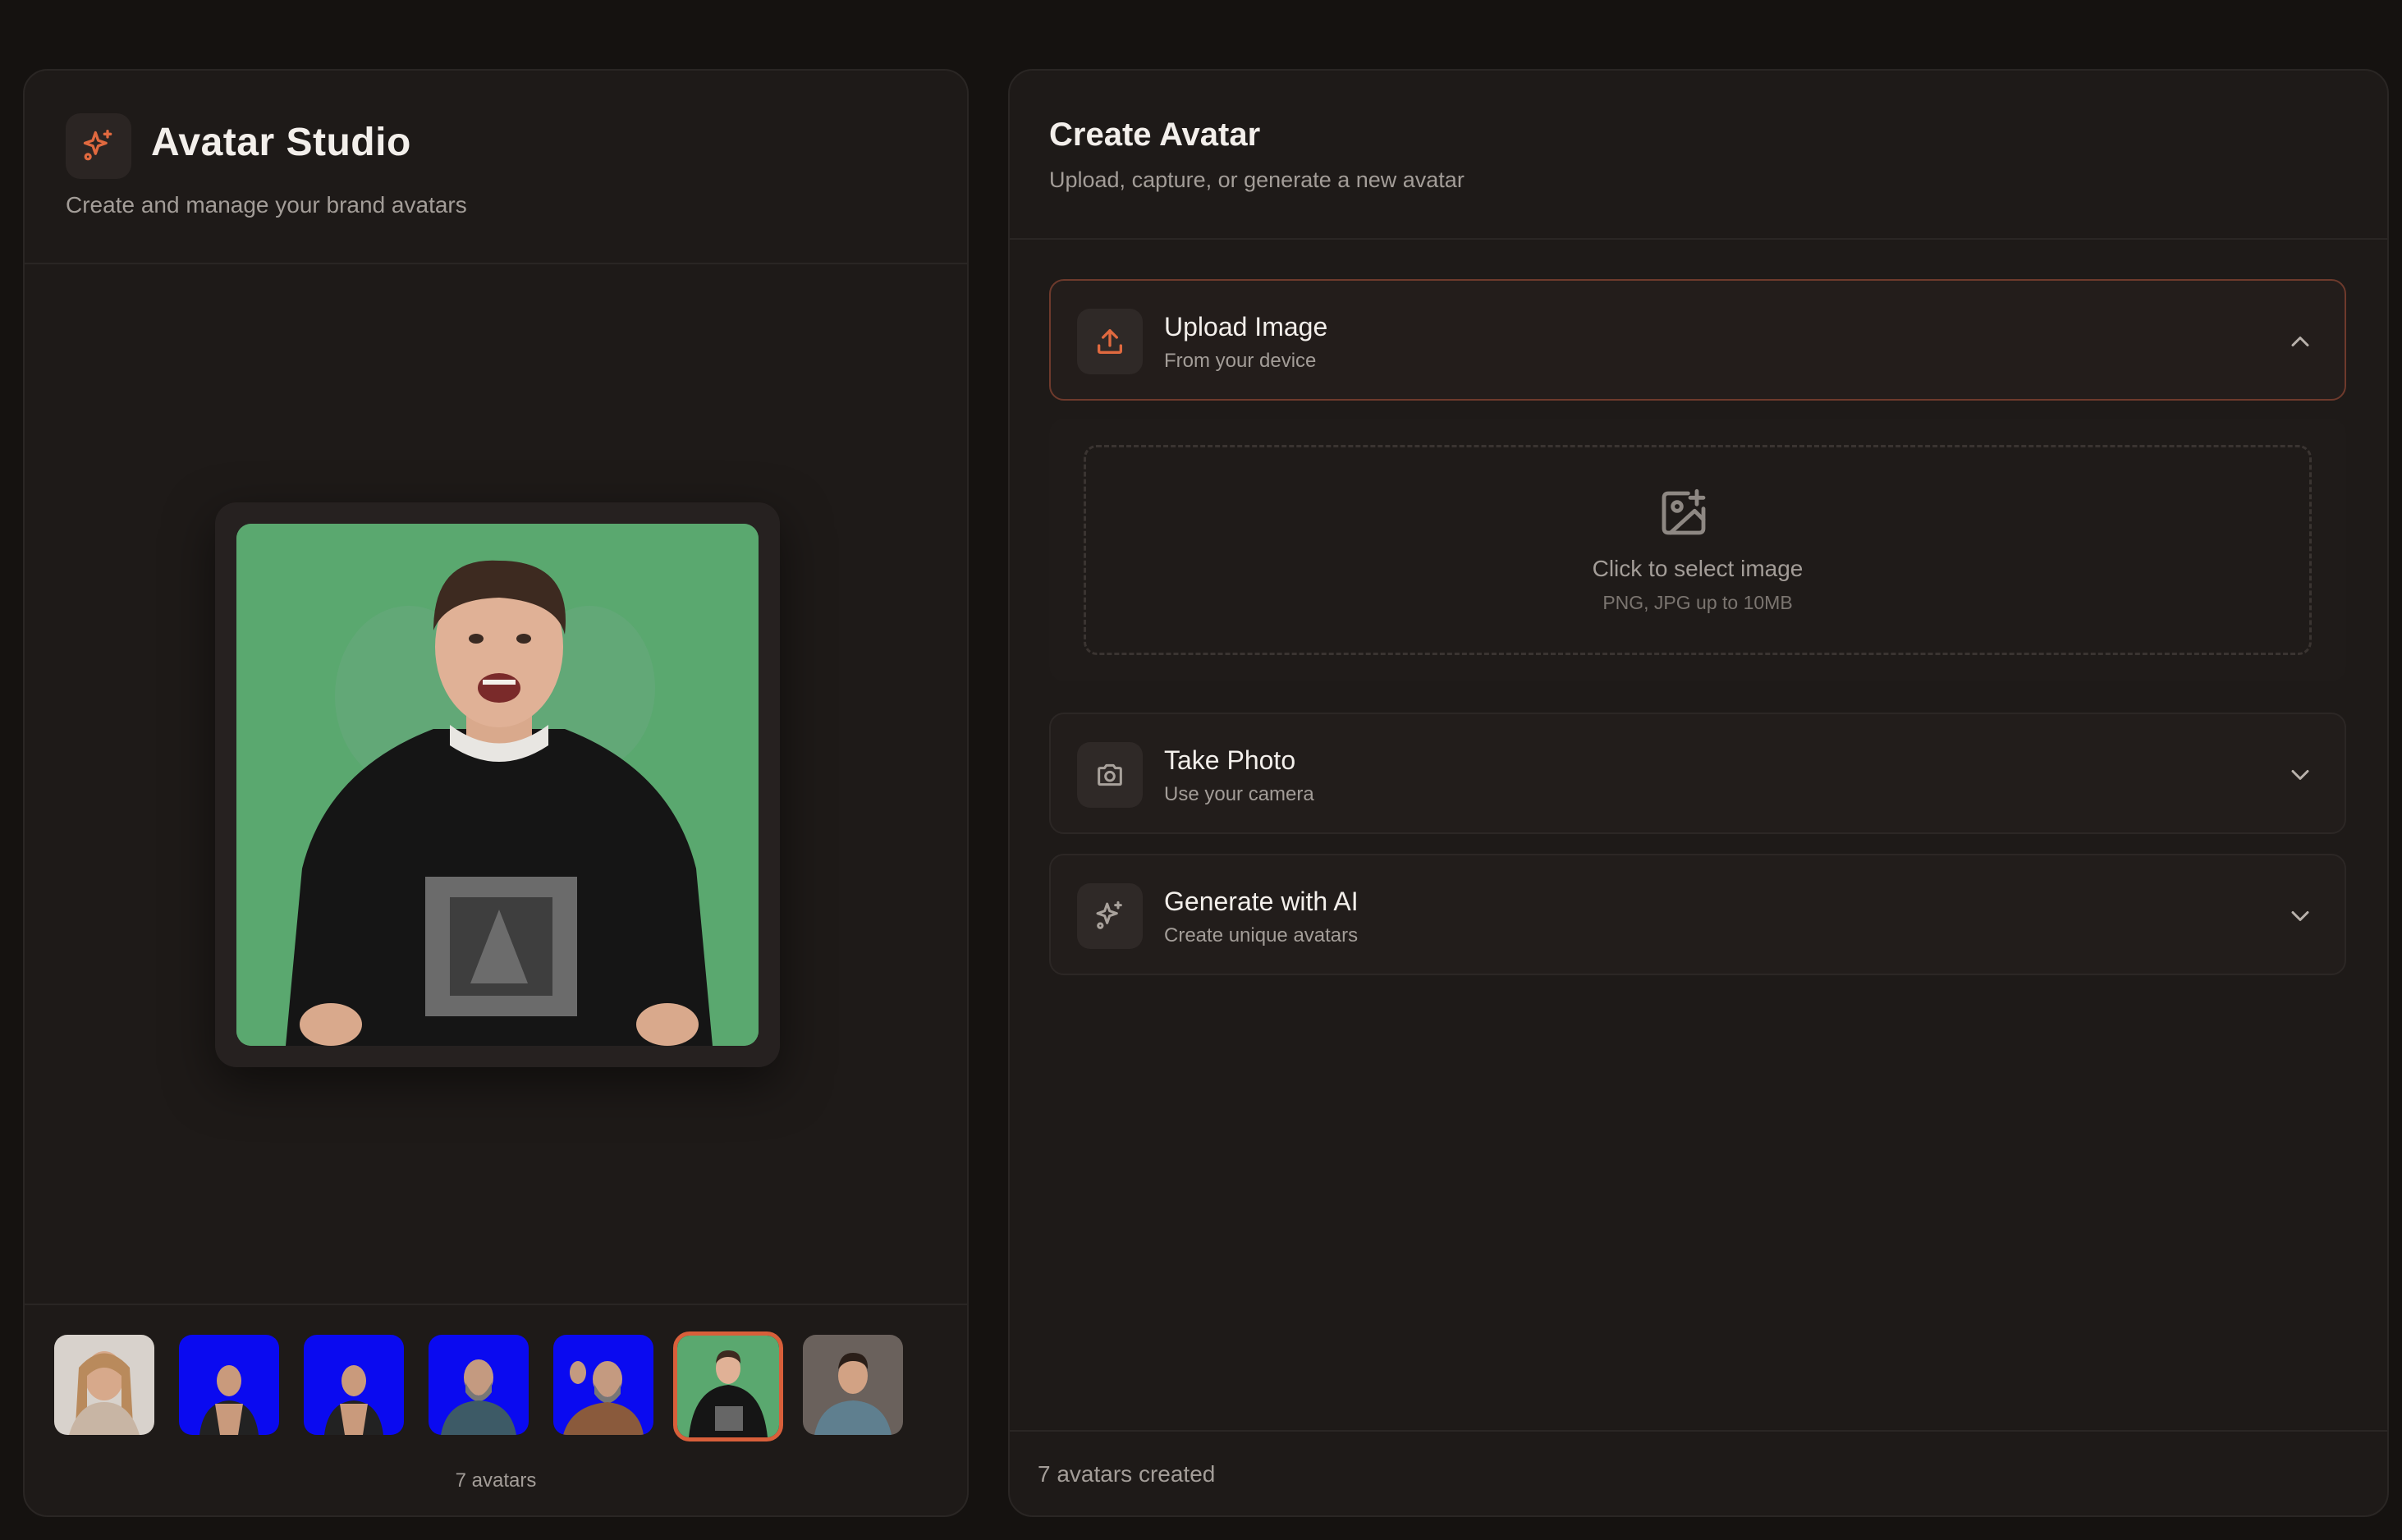 This screenshot has height=1540, width=2402. What do you see at coordinates (1239, 794) in the screenshot?
I see `section-subtitle: Use your camera` at bounding box center [1239, 794].